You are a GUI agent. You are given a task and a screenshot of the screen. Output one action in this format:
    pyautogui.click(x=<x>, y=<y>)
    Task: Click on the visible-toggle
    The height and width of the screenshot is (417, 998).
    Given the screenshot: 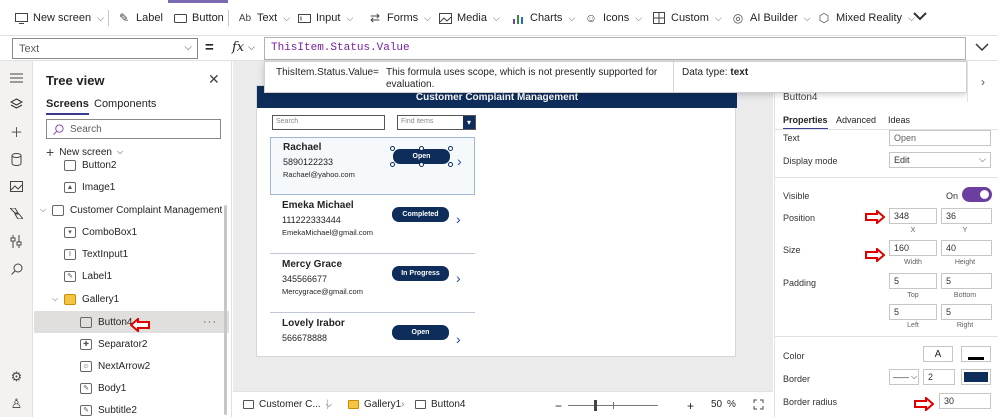 What is the action you would take?
    pyautogui.click(x=977, y=194)
    